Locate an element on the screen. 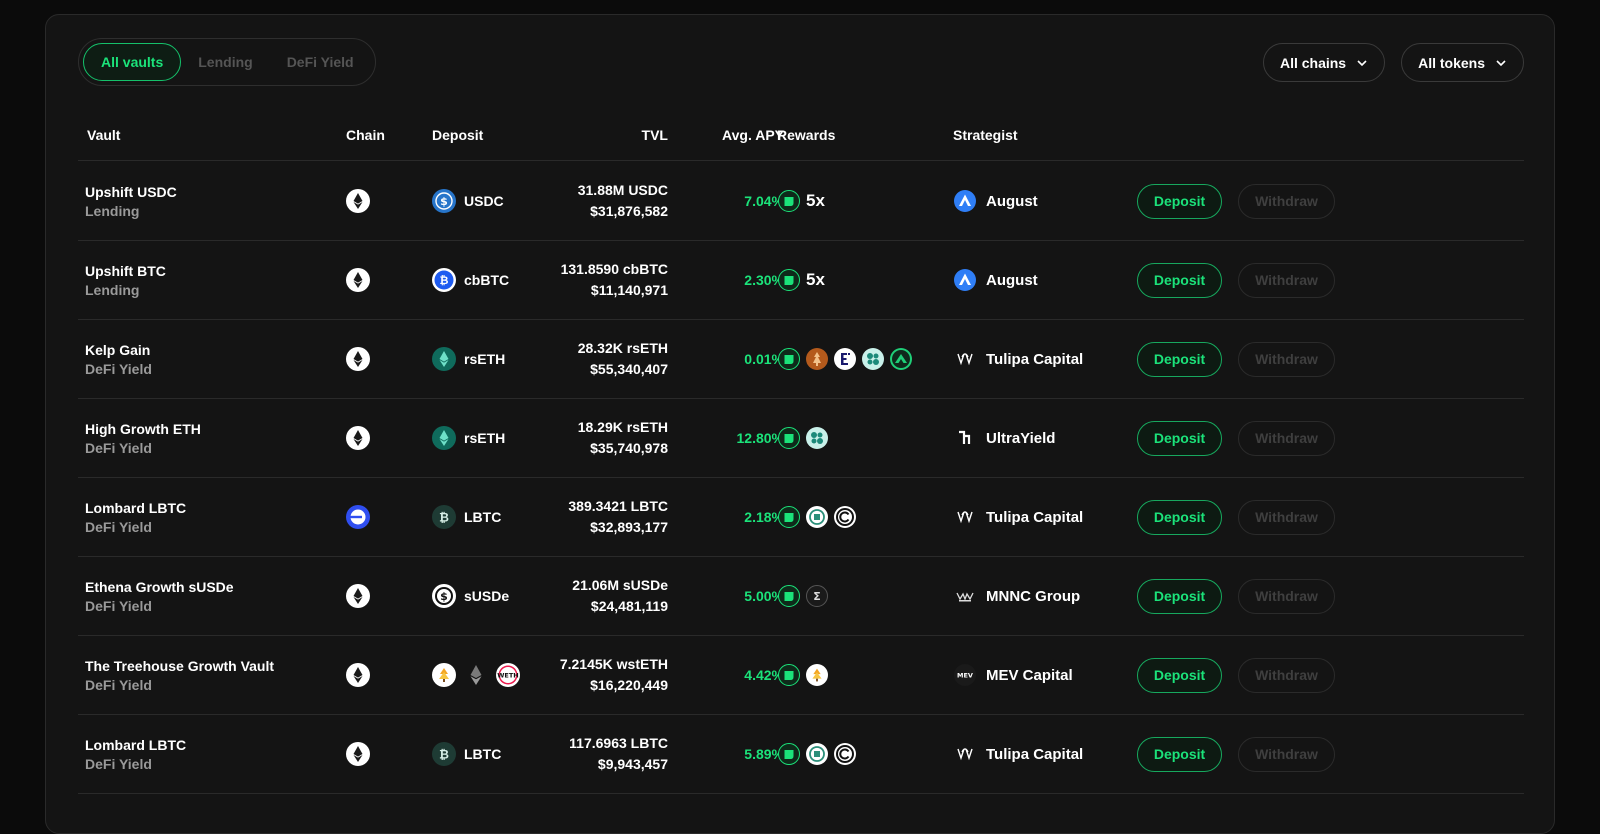  vault-cell: The Treehouse Growth Vault DeFi Yield is located at coordinates (179, 675).